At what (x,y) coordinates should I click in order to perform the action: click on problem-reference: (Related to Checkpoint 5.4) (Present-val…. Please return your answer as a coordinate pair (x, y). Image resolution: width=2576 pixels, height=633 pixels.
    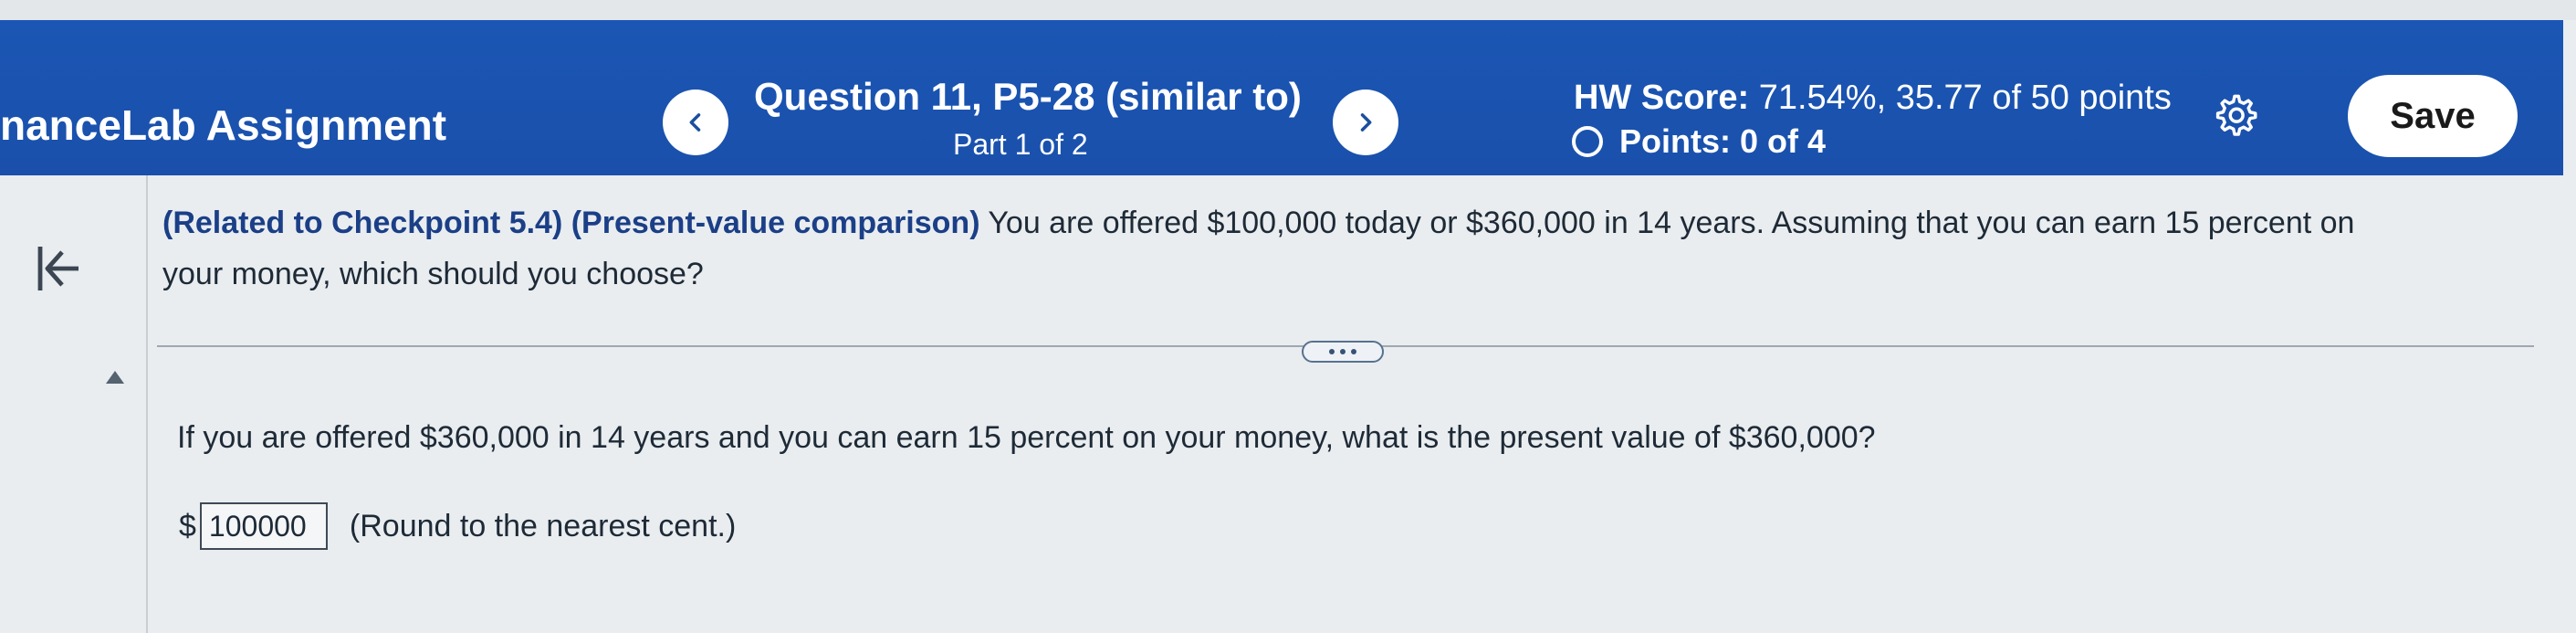
    Looking at the image, I should click on (571, 223).